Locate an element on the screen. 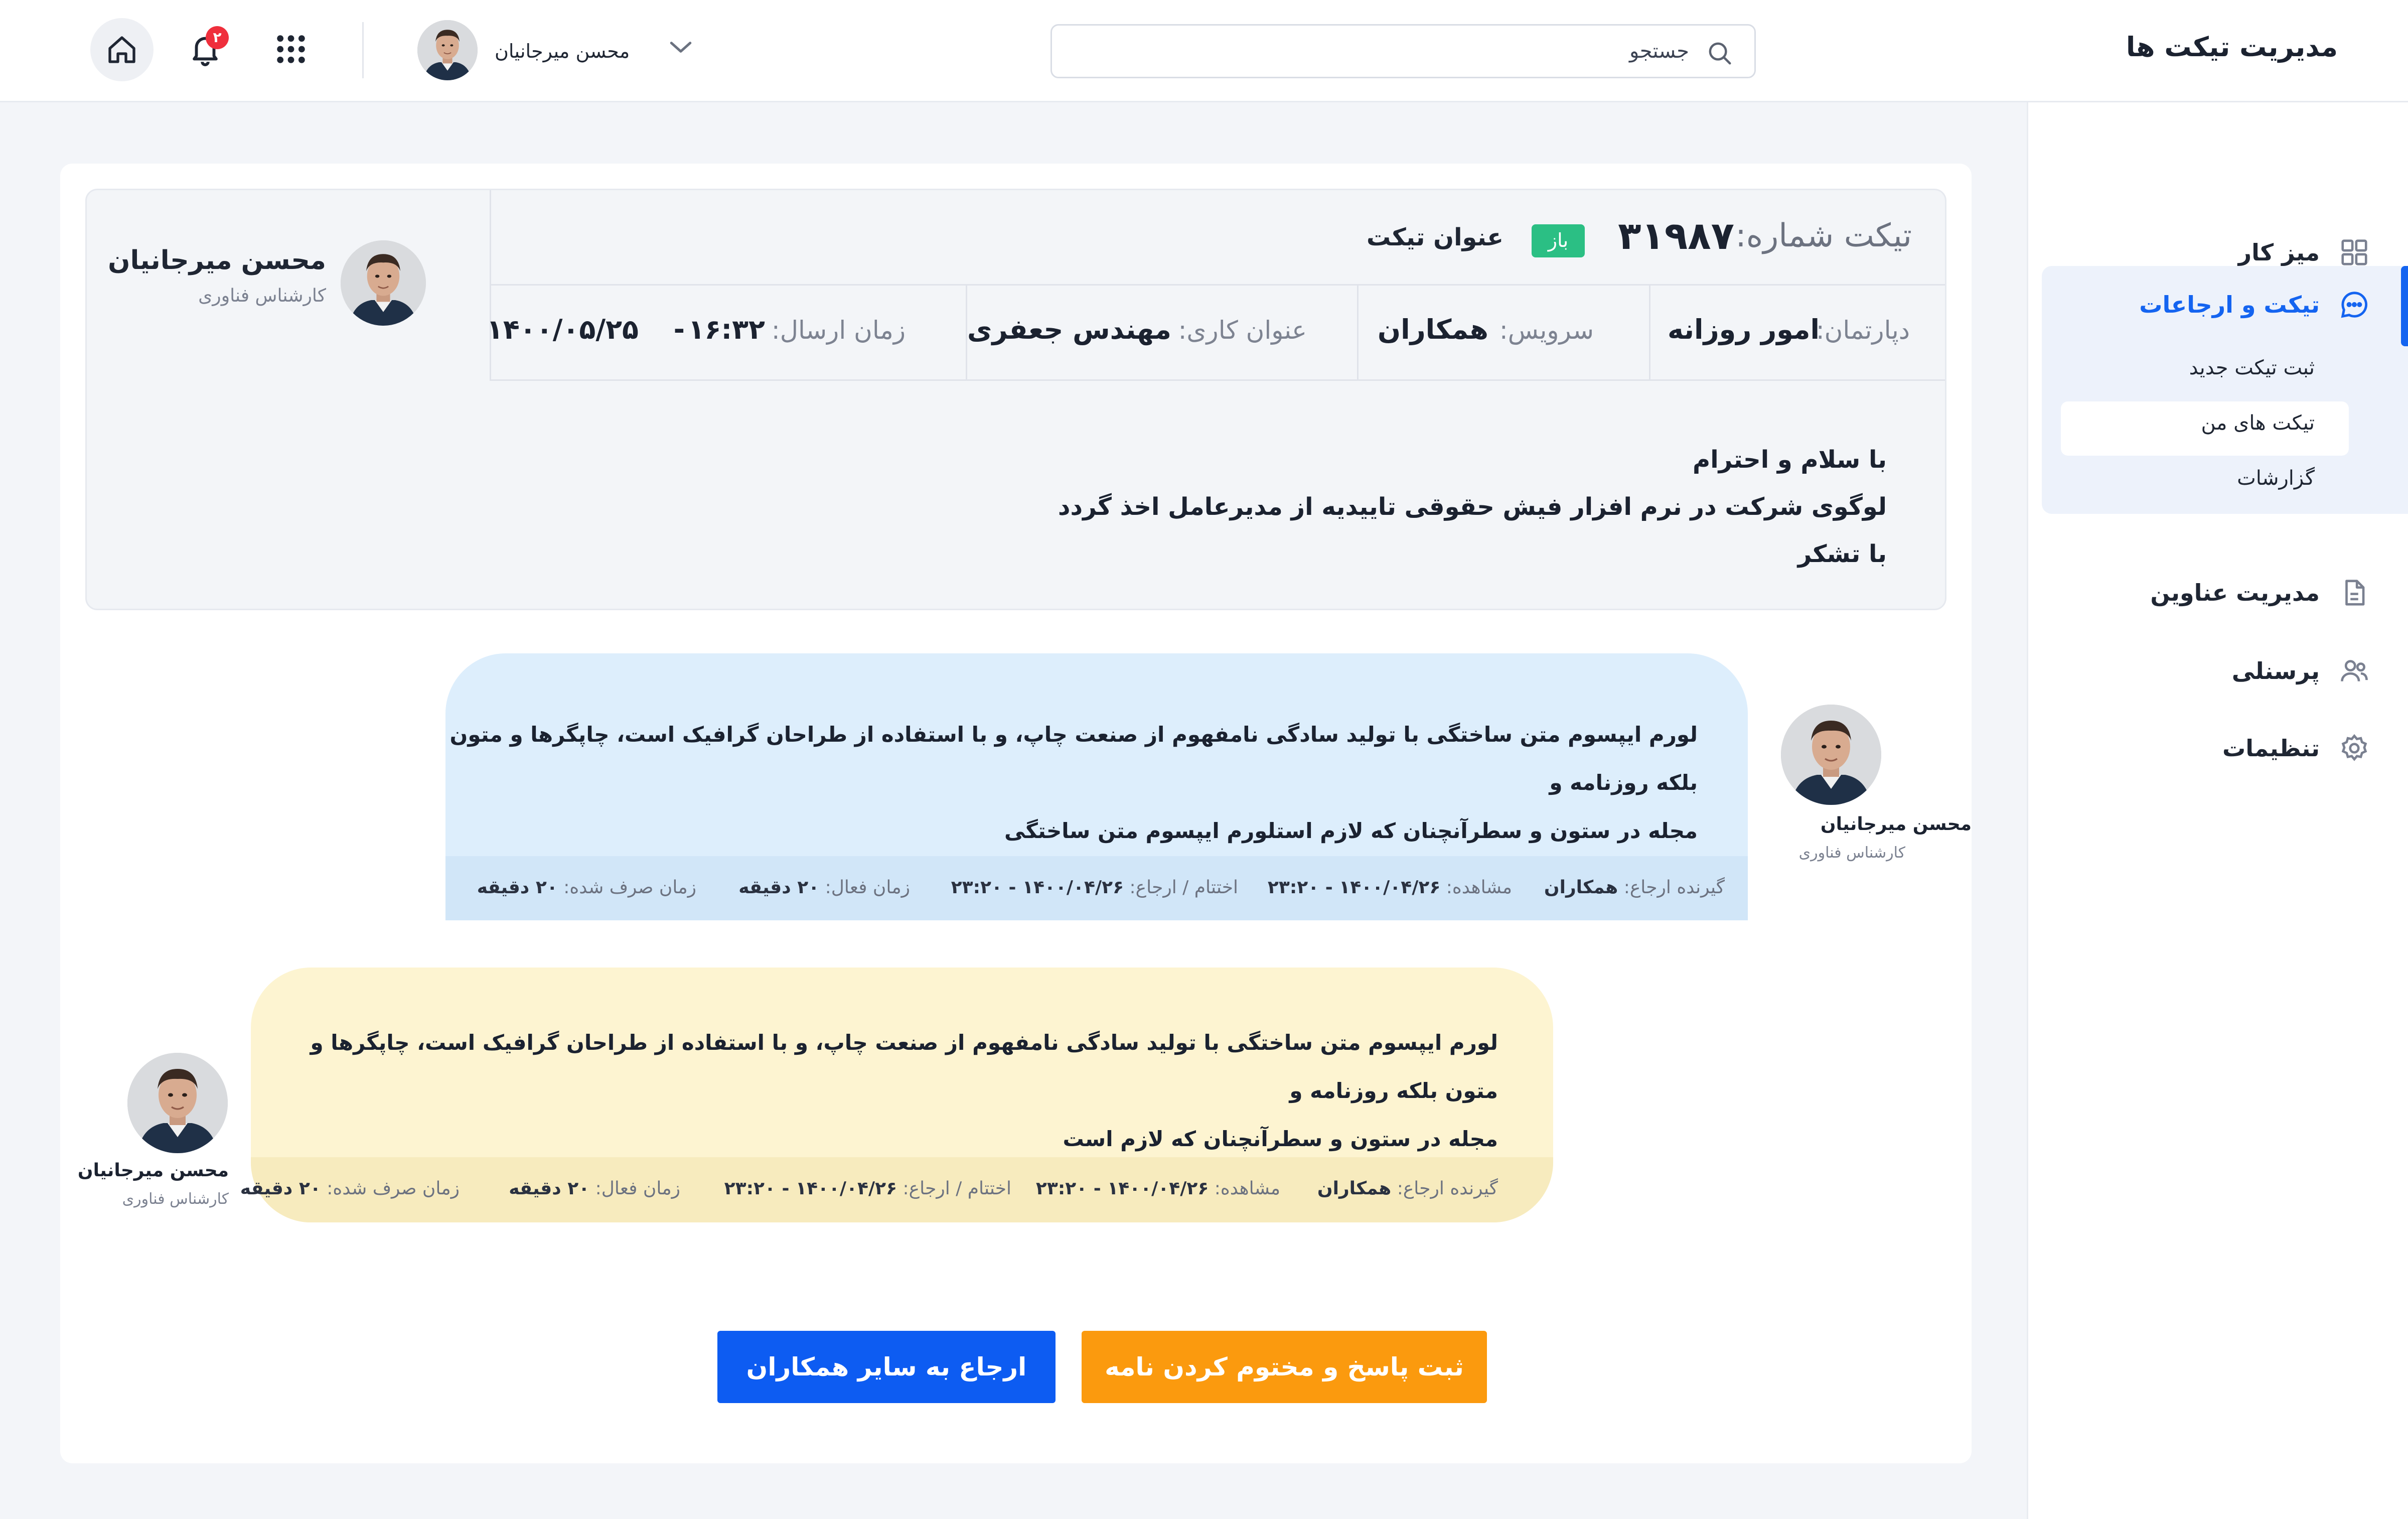 The height and width of the screenshot is (1519, 2408). search-icon is located at coordinates (1720, 53).